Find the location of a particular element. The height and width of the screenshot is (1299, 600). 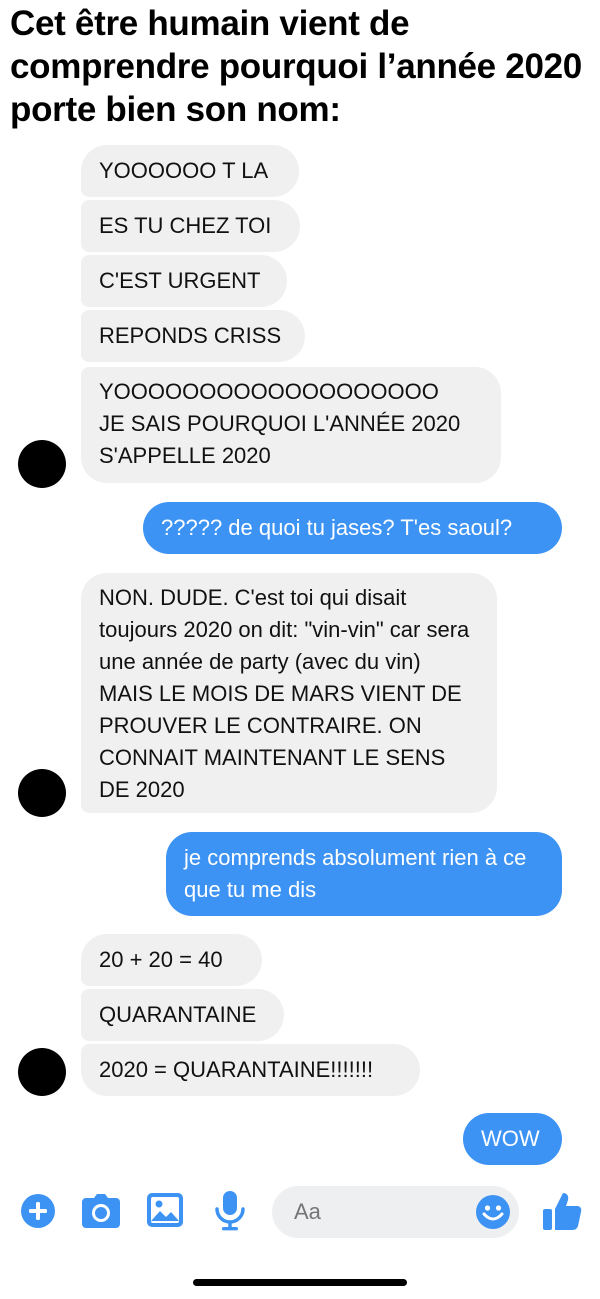

microphone-icon is located at coordinates (230, 1210).